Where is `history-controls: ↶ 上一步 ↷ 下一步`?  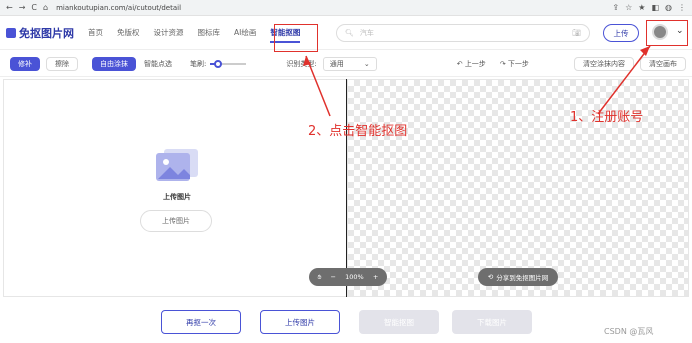
history-controls: ↶ 上一步 ↷ 下一步 is located at coordinates (493, 64).